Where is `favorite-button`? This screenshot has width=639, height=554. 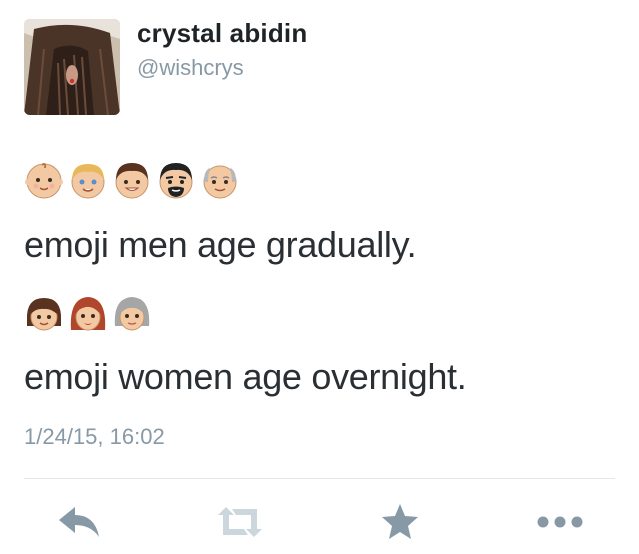 favorite-button is located at coordinates (400, 522).